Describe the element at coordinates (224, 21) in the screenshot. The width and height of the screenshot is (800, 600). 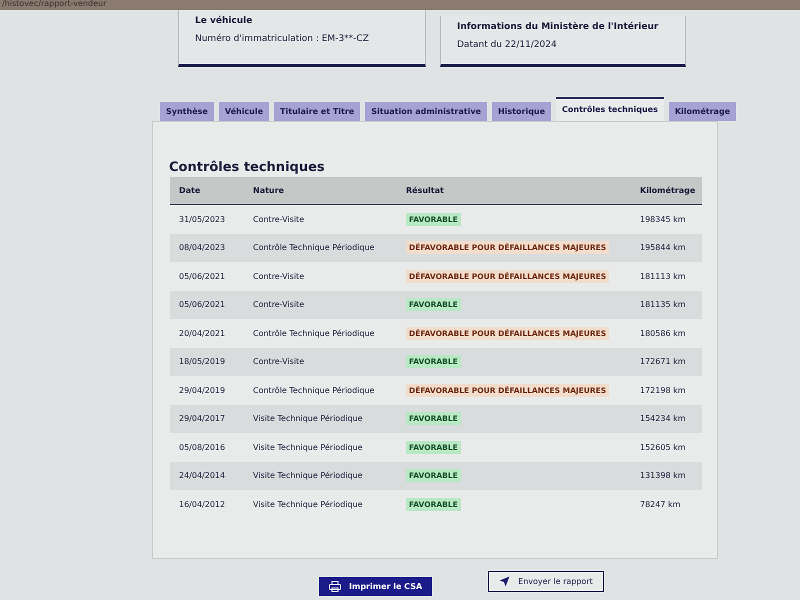
I see `card-title: Le véhicule` at that location.